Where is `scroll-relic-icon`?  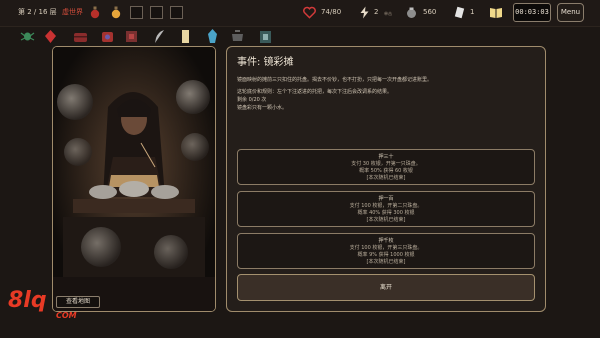 scroll-relic-icon is located at coordinates (185, 36).